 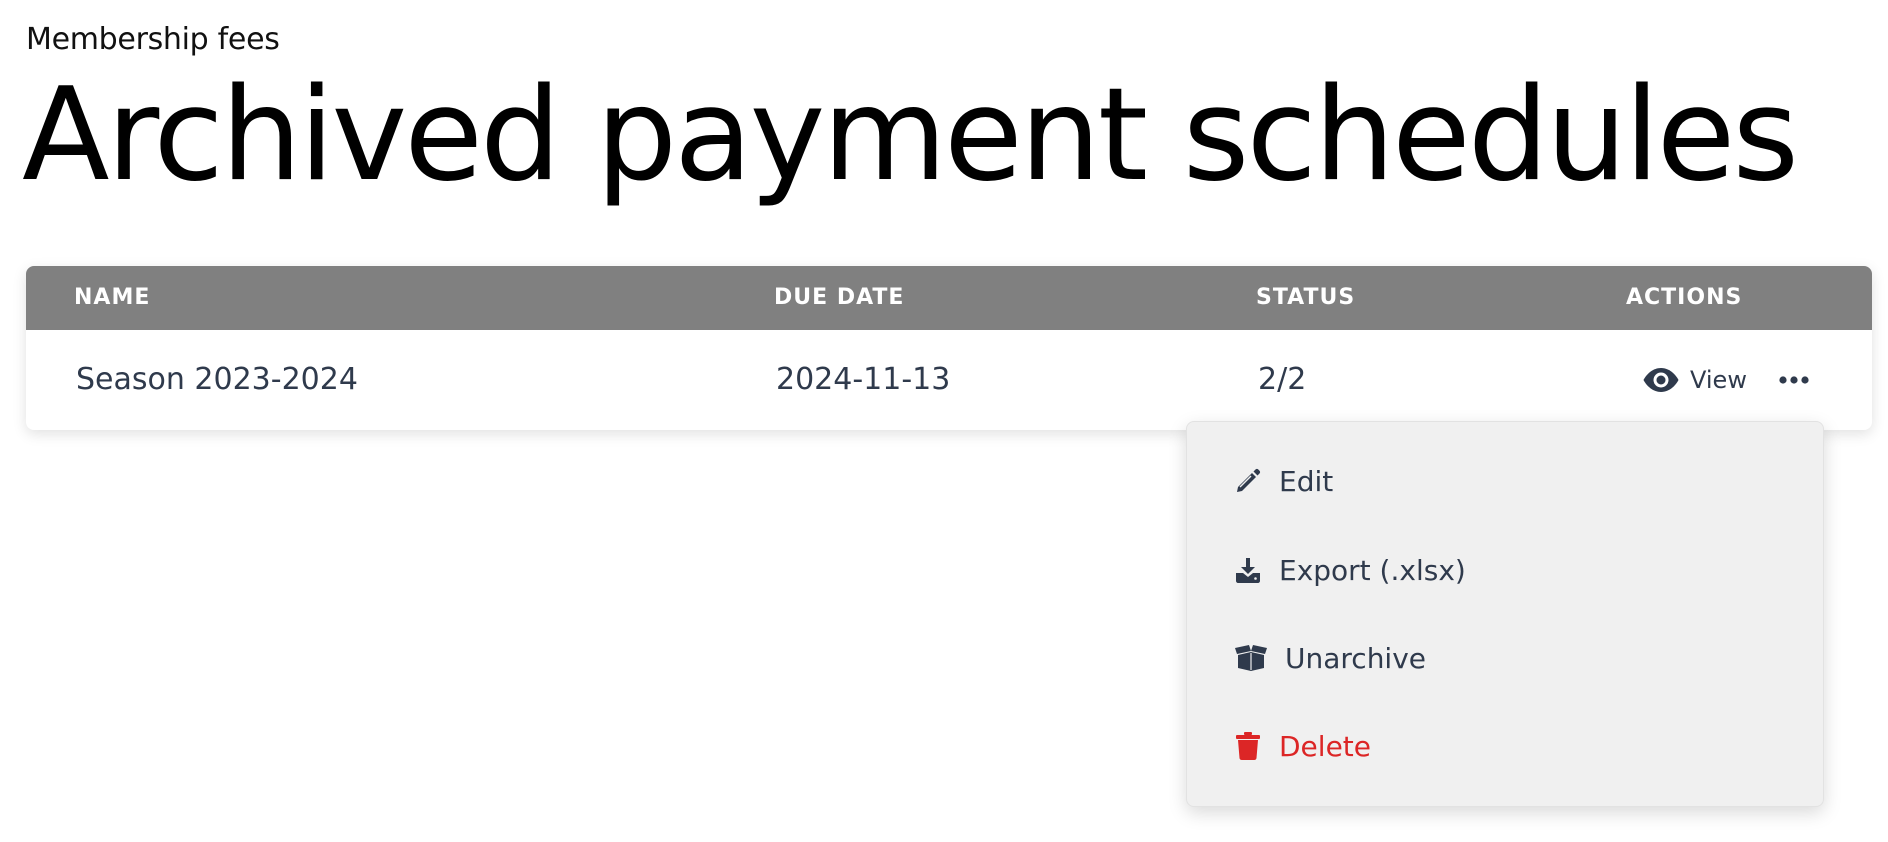 What do you see at coordinates (112, 298) in the screenshot?
I see `column-header-name: NAME` at bounding box center [112, 298].